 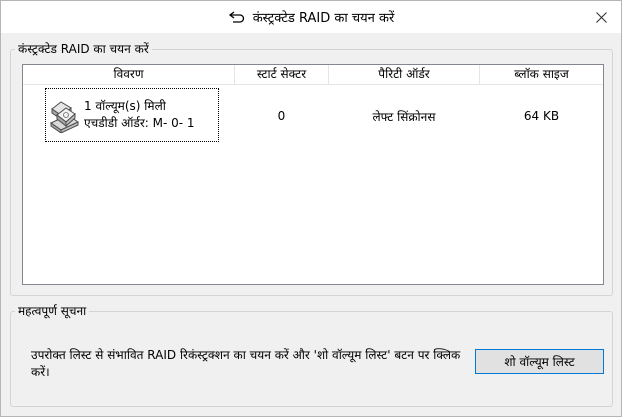 I want to click on back-arrow-icon, so click(x=236, y=17).